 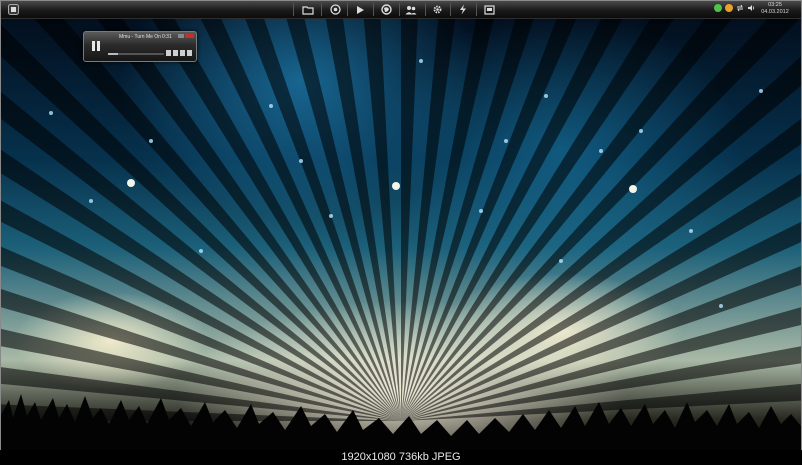 I want to click on taskbar: 03:25 04.03.2012, so click(x=401, y=10).